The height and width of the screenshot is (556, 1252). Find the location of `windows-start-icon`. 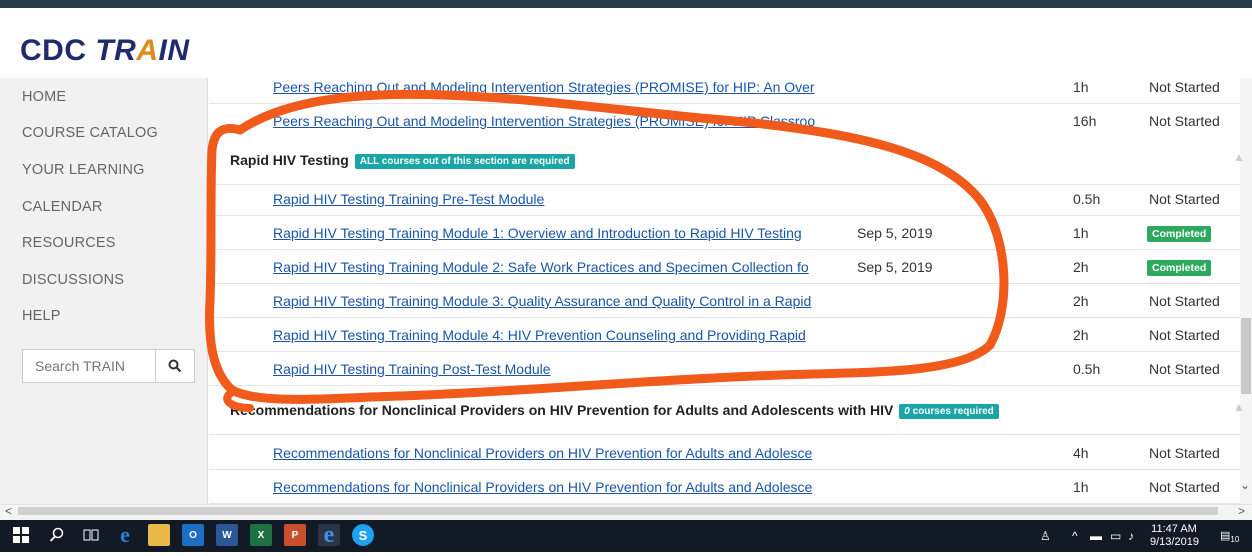

windows-start-icon is located at coordinates (21, 535).